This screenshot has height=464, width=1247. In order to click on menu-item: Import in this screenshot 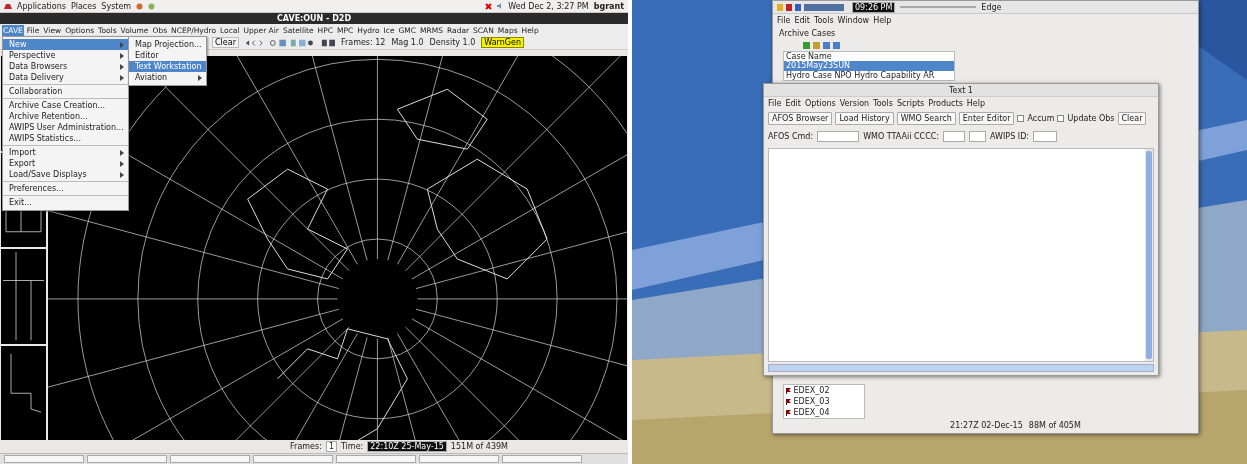, I will do `click(65, 152)`.